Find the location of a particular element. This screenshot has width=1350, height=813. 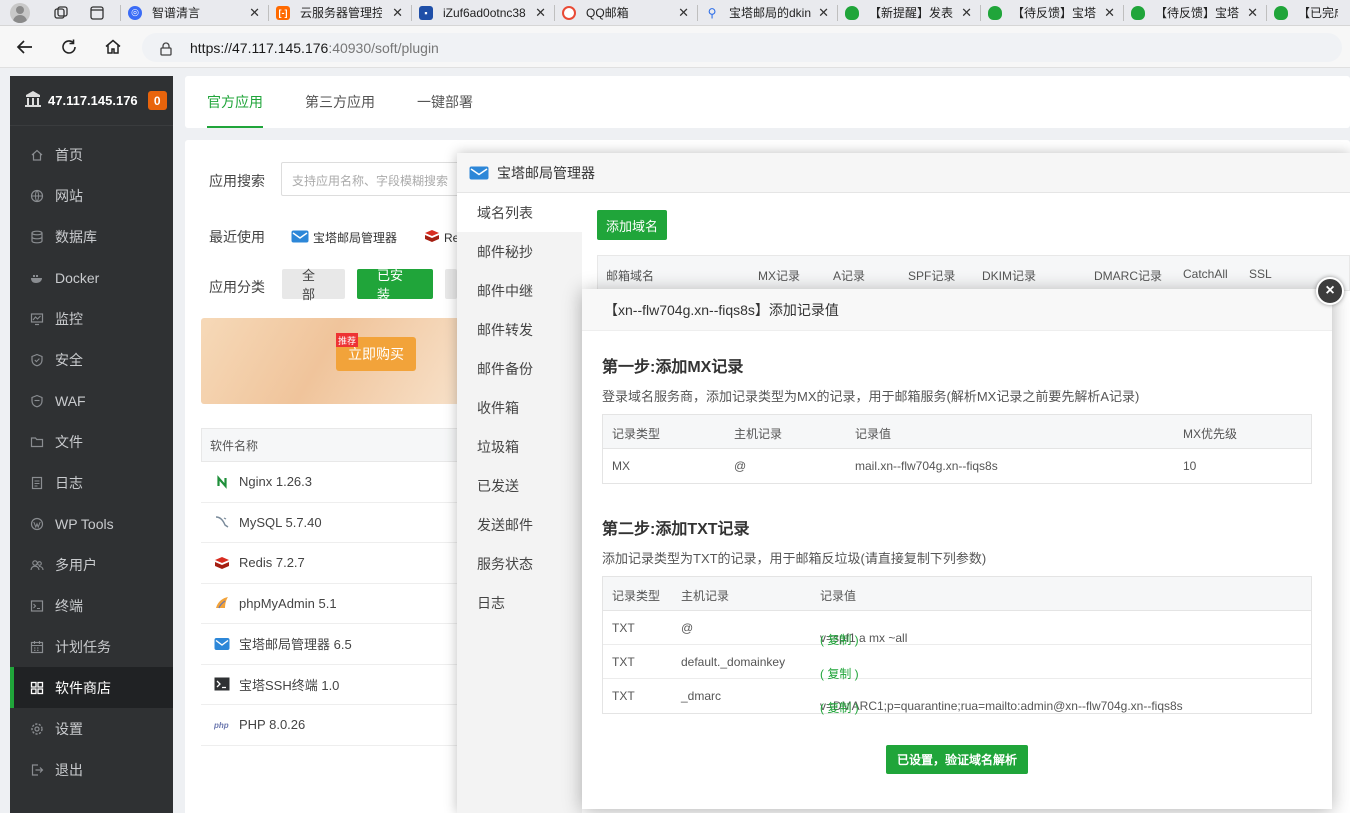

tab-one-click-deploy: 一键部署 is located at coordinates (445, 102).